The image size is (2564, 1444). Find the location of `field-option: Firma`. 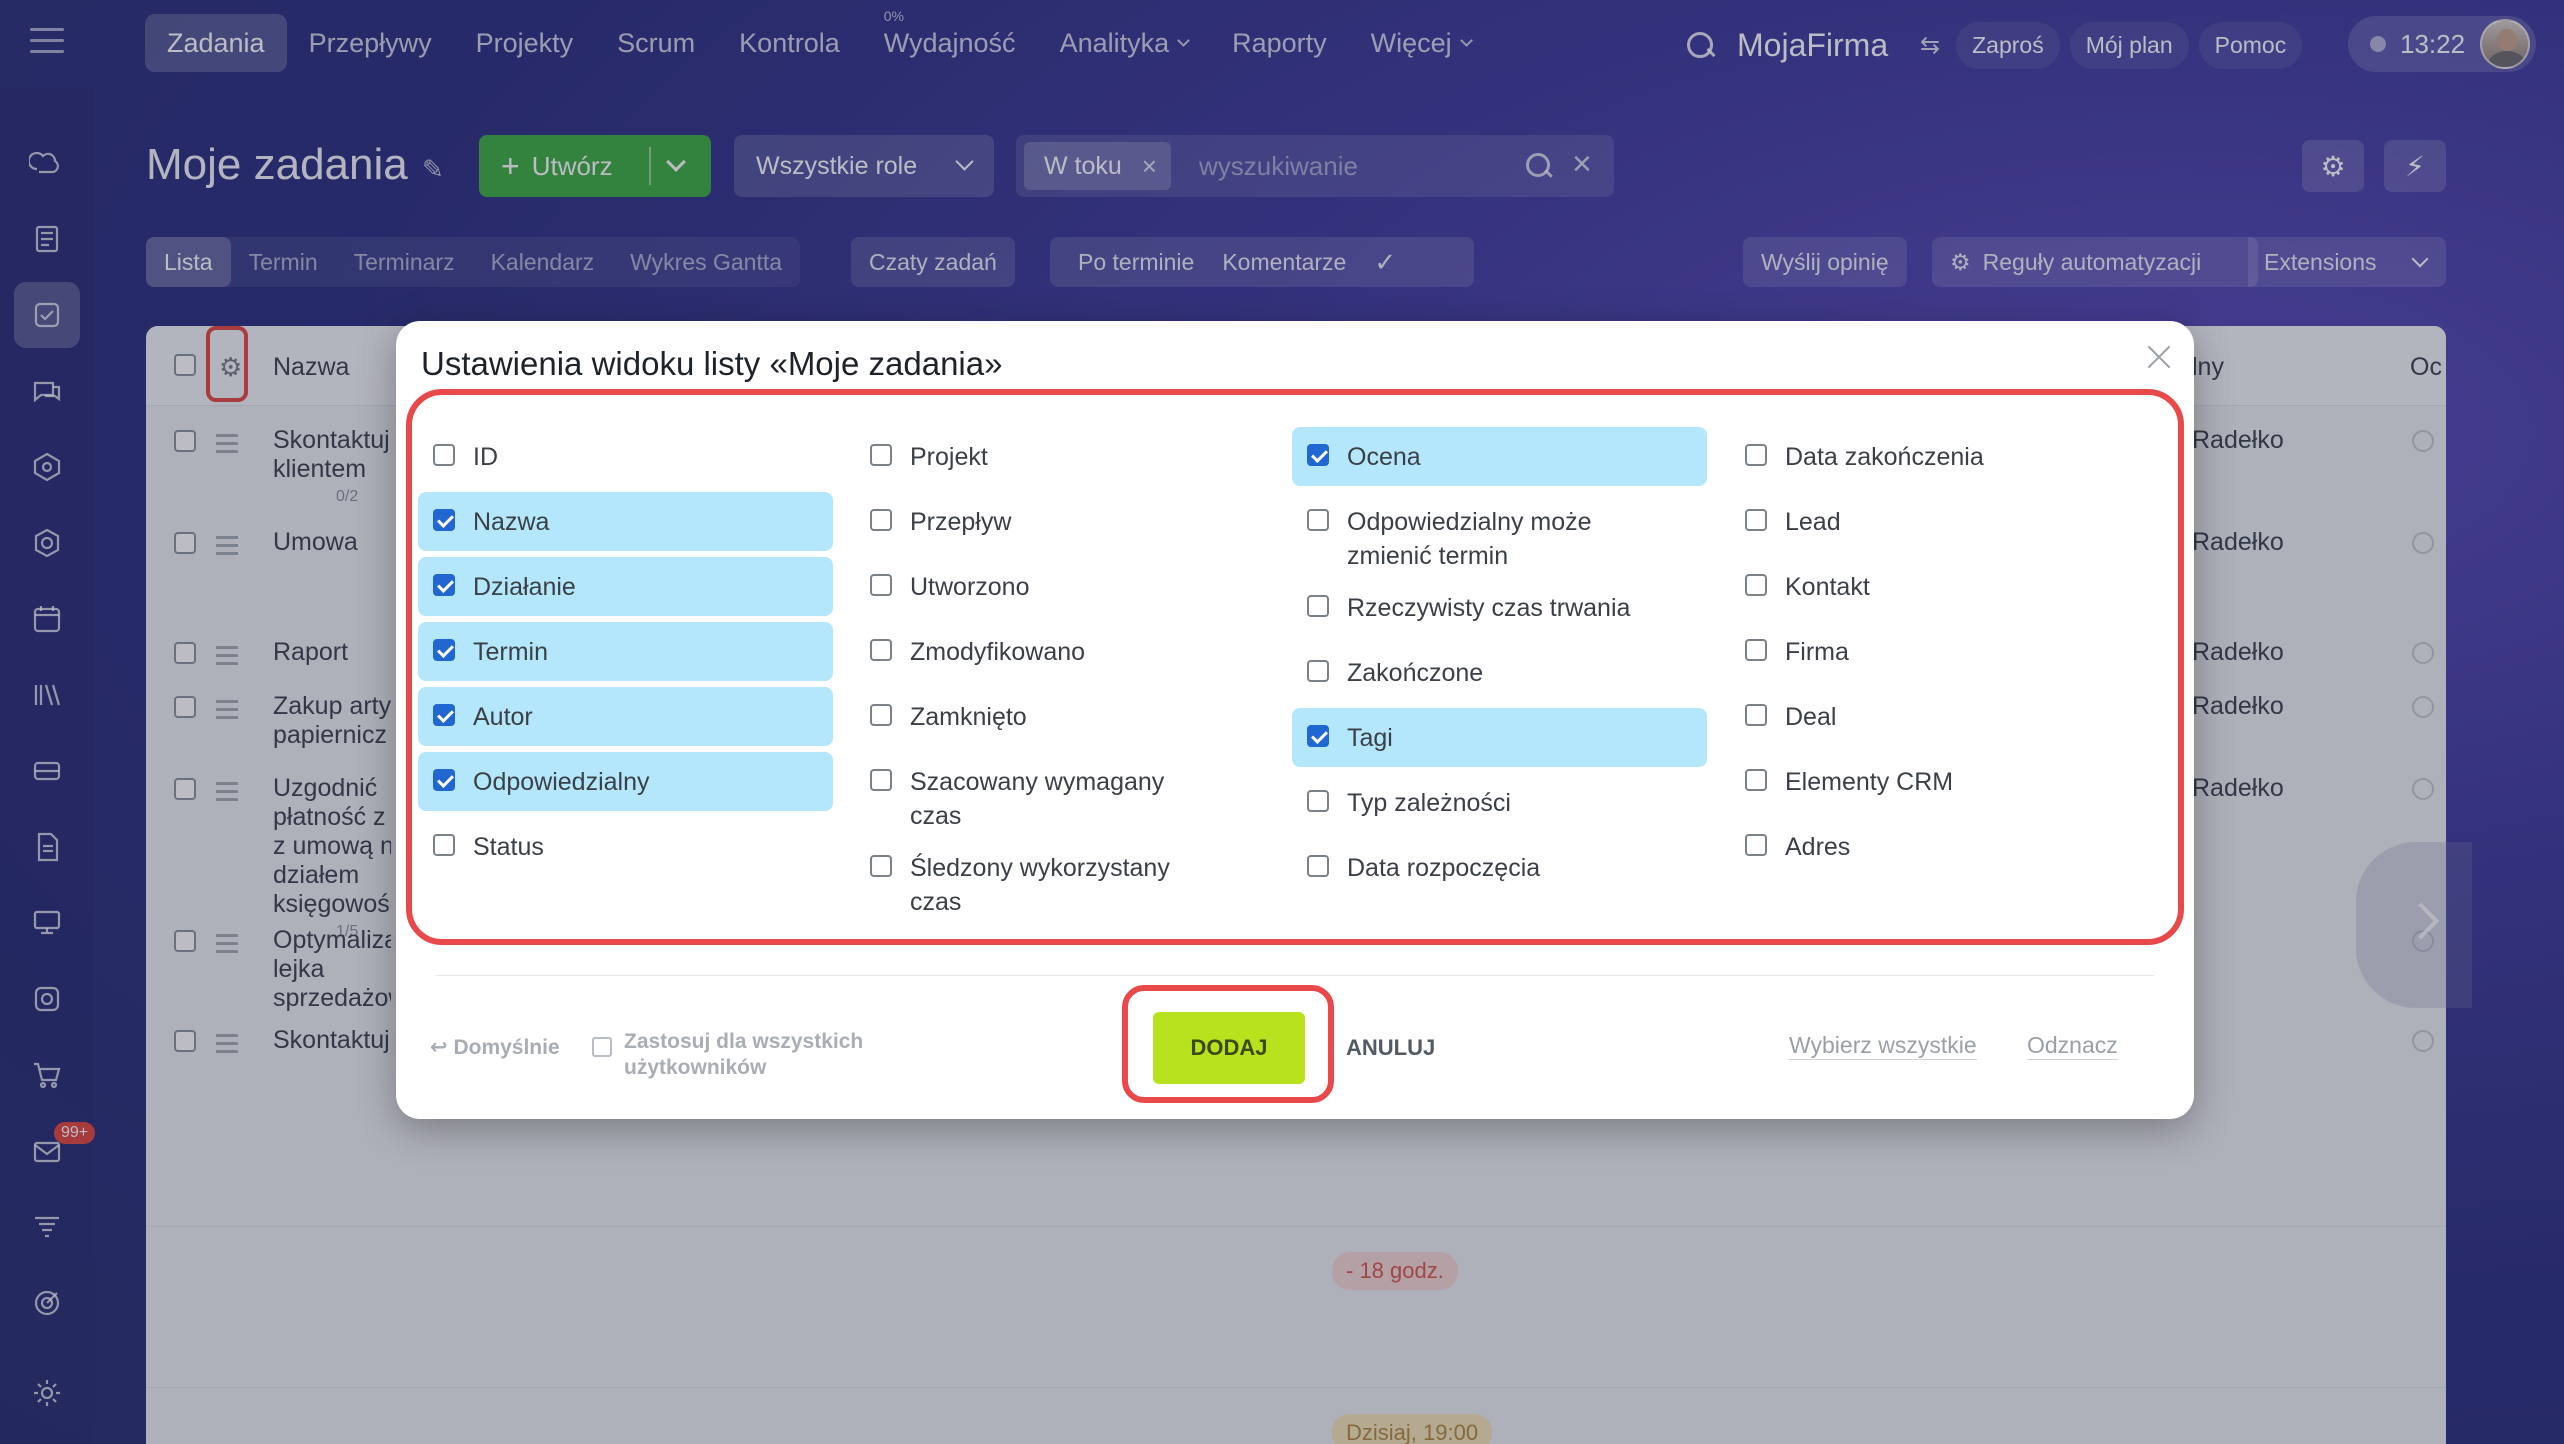

field-option: Firma is located at coordinates (1937, 651).